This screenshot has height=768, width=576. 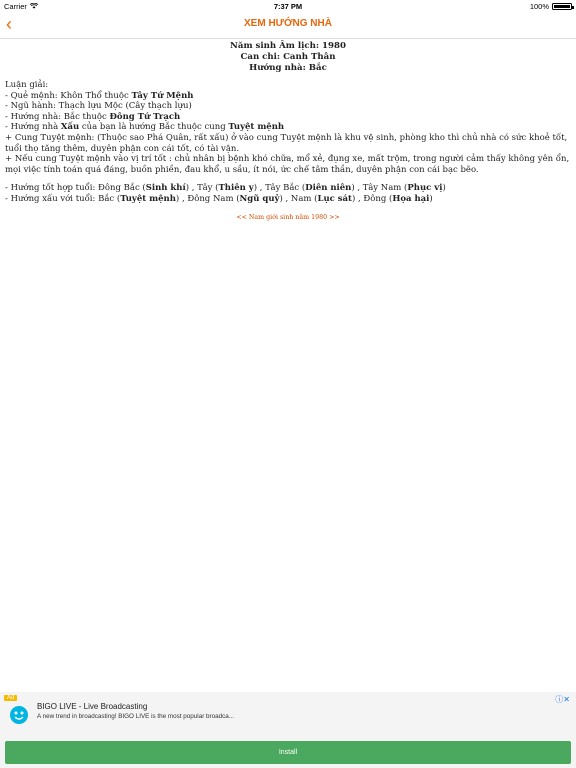 I want to click on related-year-link: << Nam giới sinh năm 1980 >>, so click(x=288, y=218).